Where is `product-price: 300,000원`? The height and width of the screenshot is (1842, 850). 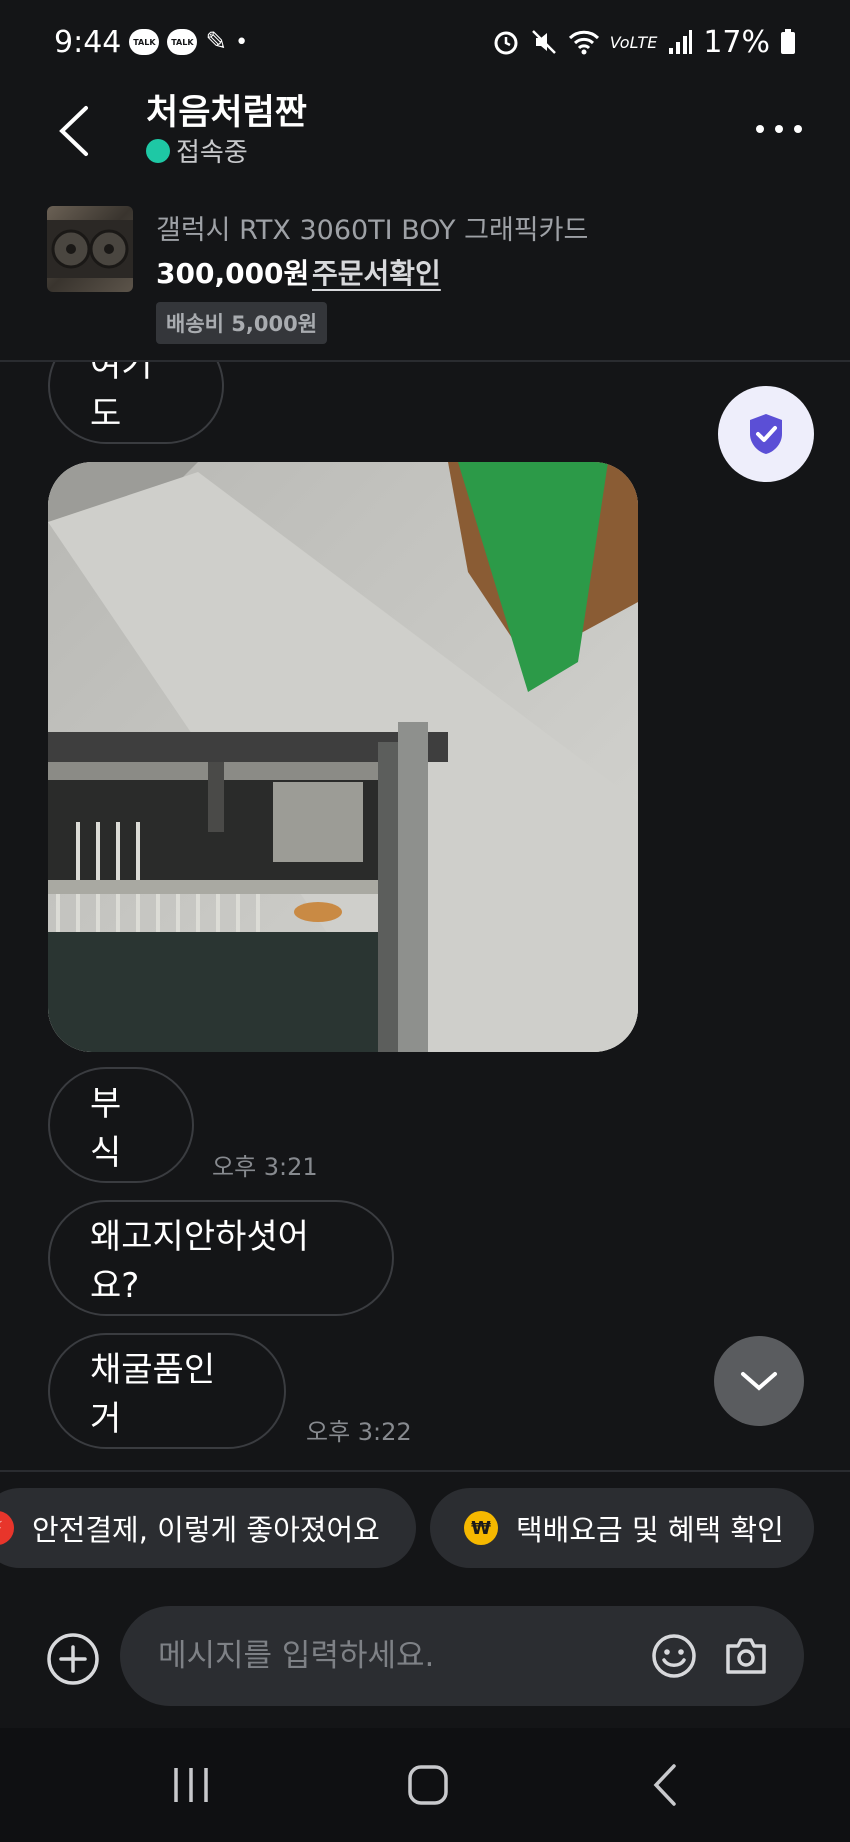 product-price: 300,000원 is located at coordinates (233, 273).